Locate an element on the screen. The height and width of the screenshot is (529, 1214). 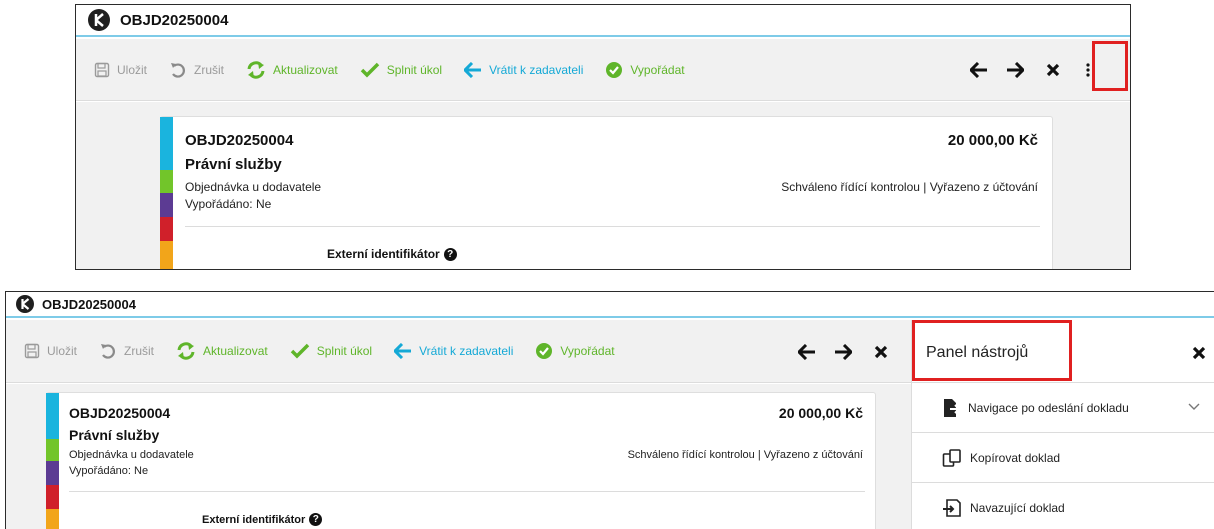
panel-title: Panel nástrojů is located at coordinates (977, 352).